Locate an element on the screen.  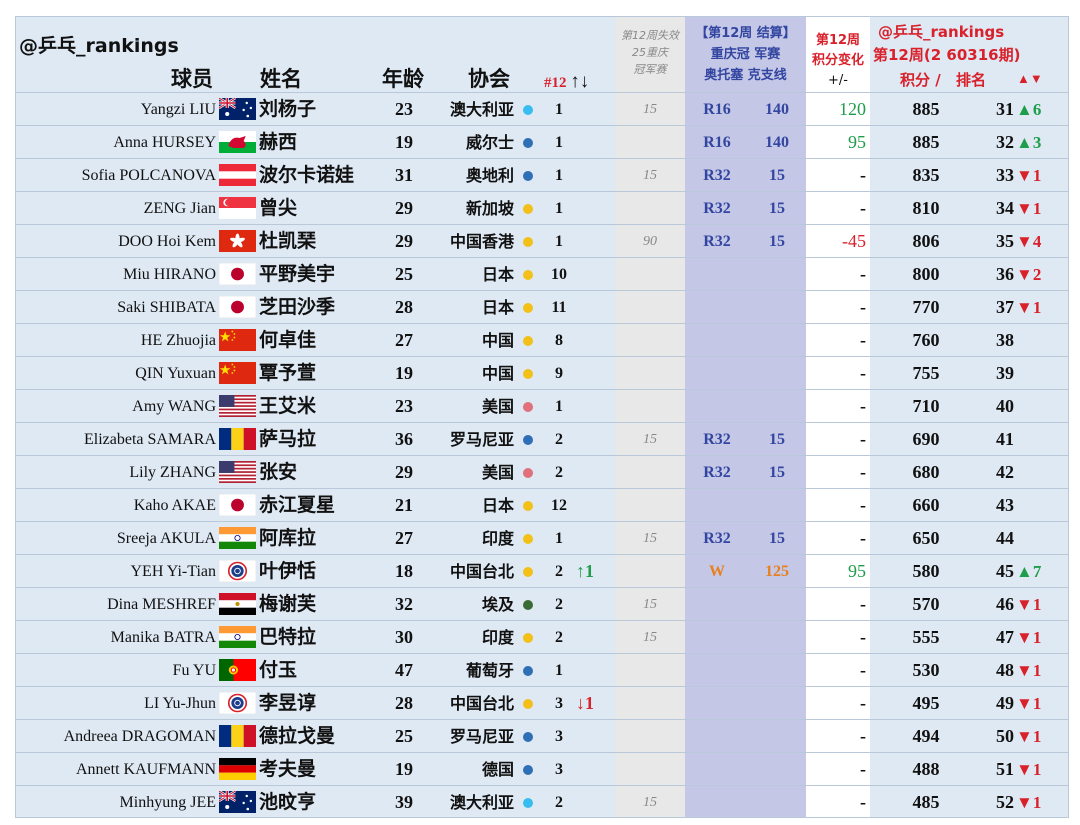
singapore-flag-icon is located at coordinates (237, 208).